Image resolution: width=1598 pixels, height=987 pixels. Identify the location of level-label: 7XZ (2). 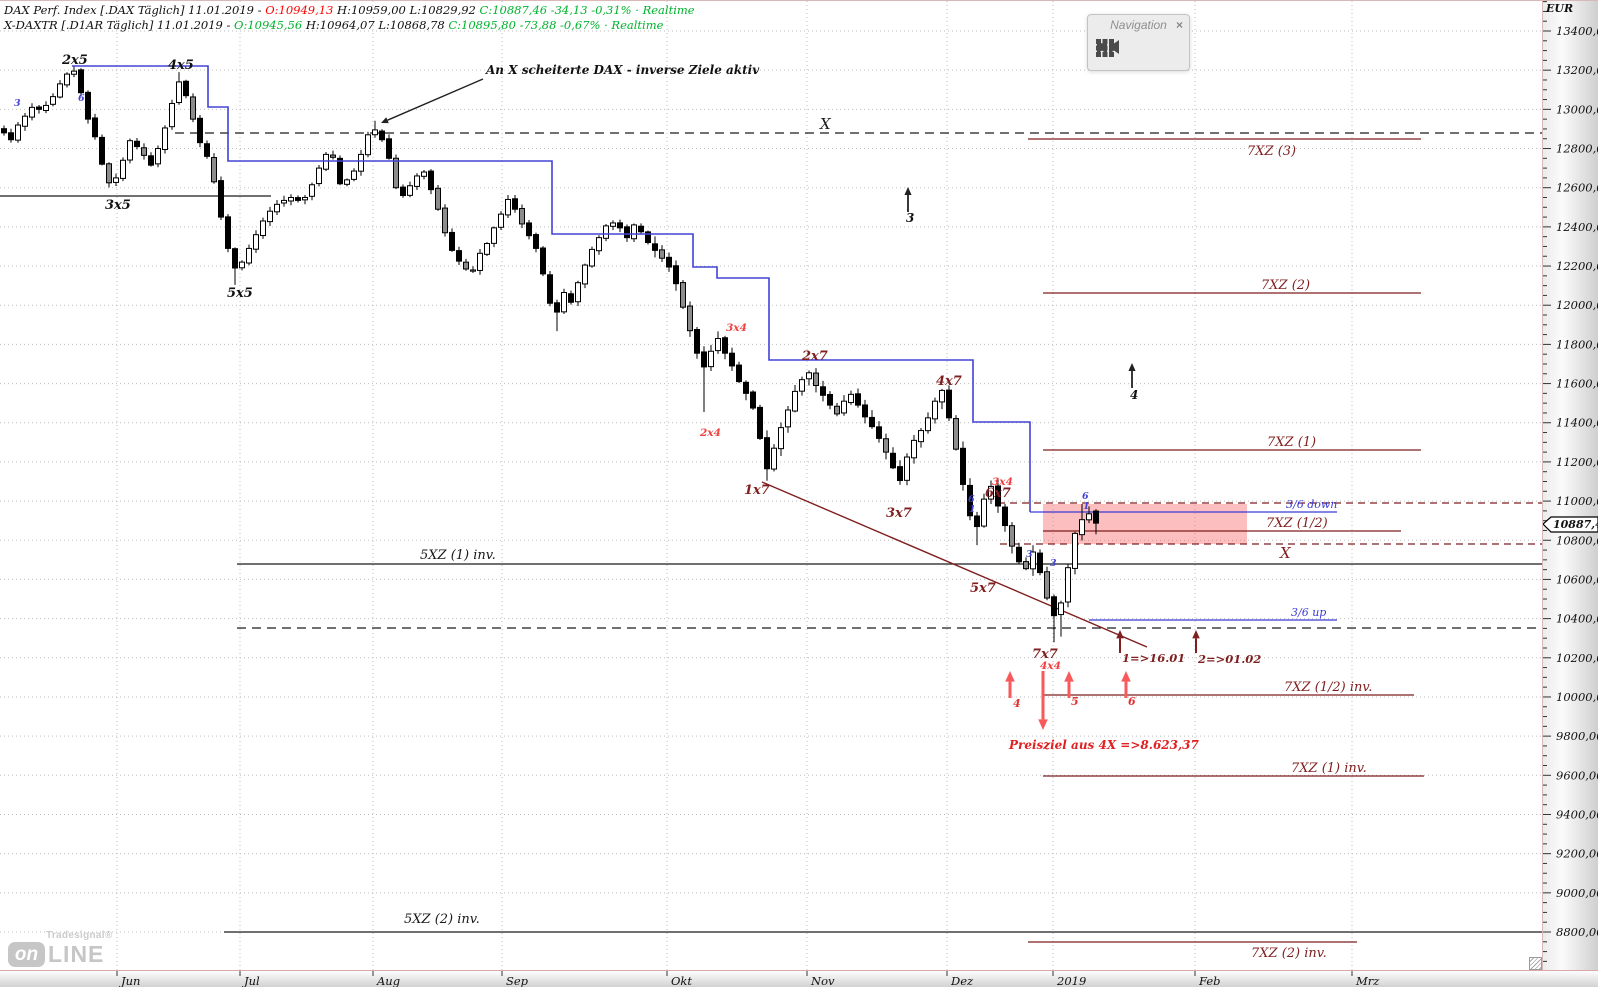
(1285, 285).